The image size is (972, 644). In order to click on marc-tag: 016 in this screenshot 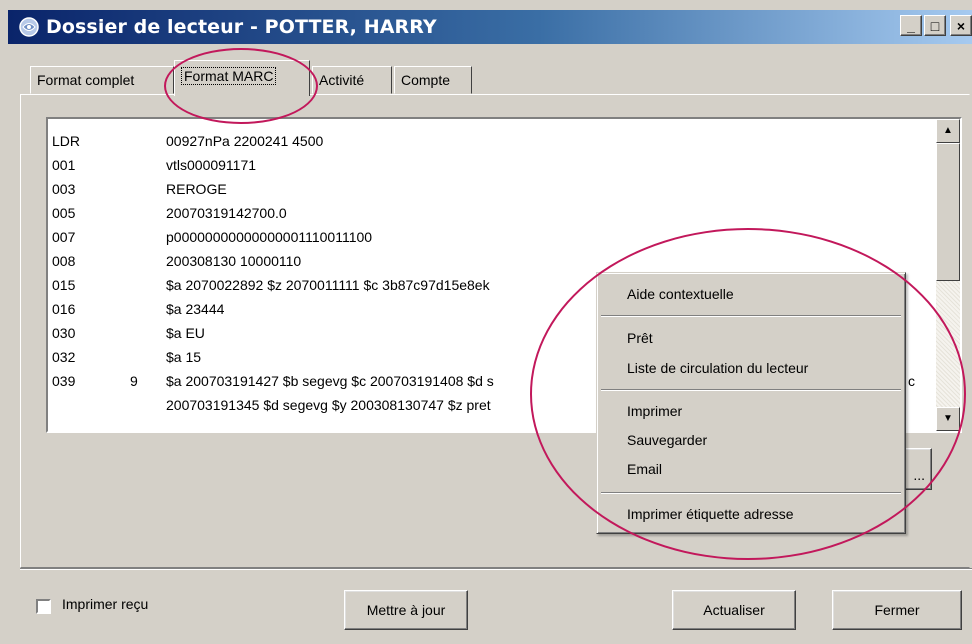, I will do `click(64, 309)`.